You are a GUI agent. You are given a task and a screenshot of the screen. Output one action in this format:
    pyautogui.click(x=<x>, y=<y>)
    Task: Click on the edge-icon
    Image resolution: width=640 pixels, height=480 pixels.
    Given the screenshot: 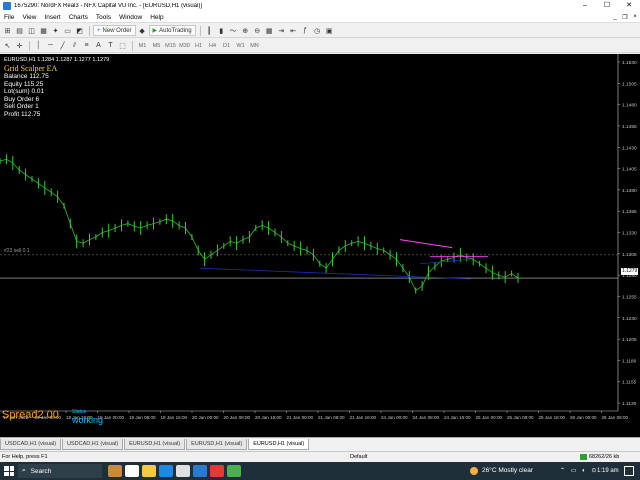 What is the action you would take?
    pyautogui.click(x=166, y=471)
    